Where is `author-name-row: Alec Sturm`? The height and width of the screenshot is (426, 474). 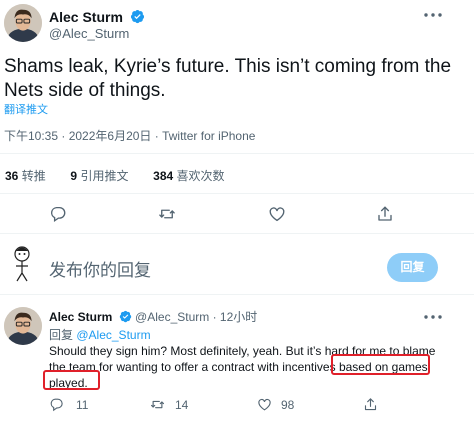 author-name-row: Alec Sturm is located at coordinates (97, 18).